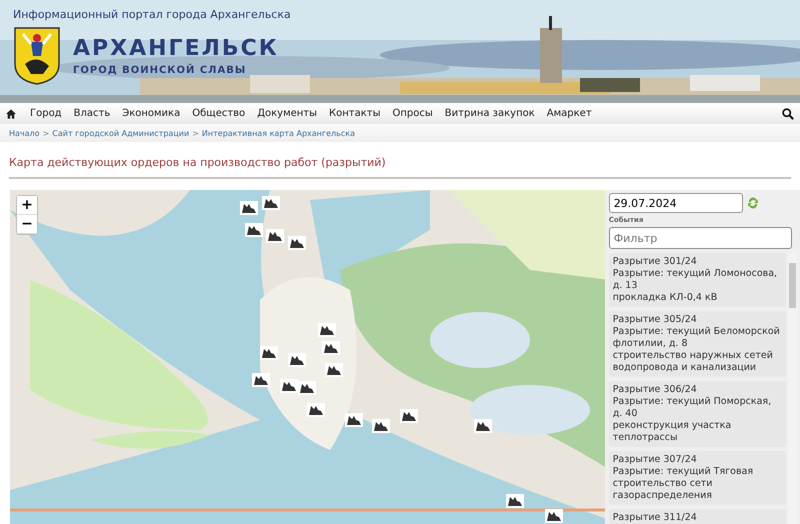 The height and width of the screenshot is (524, 800). Describe the element at coordinates (24, 133) in the screenshot. I see `breadcrumb-link: Начало` at that location.